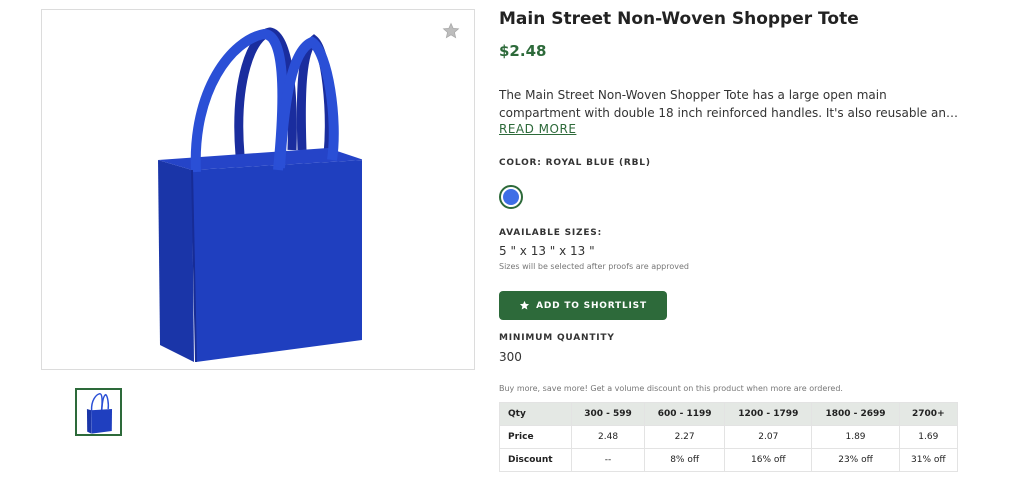  What do you see at coordinates (608, 460) in the screenshot?
I see `table-cell: --` at bounding box center [608, 460].